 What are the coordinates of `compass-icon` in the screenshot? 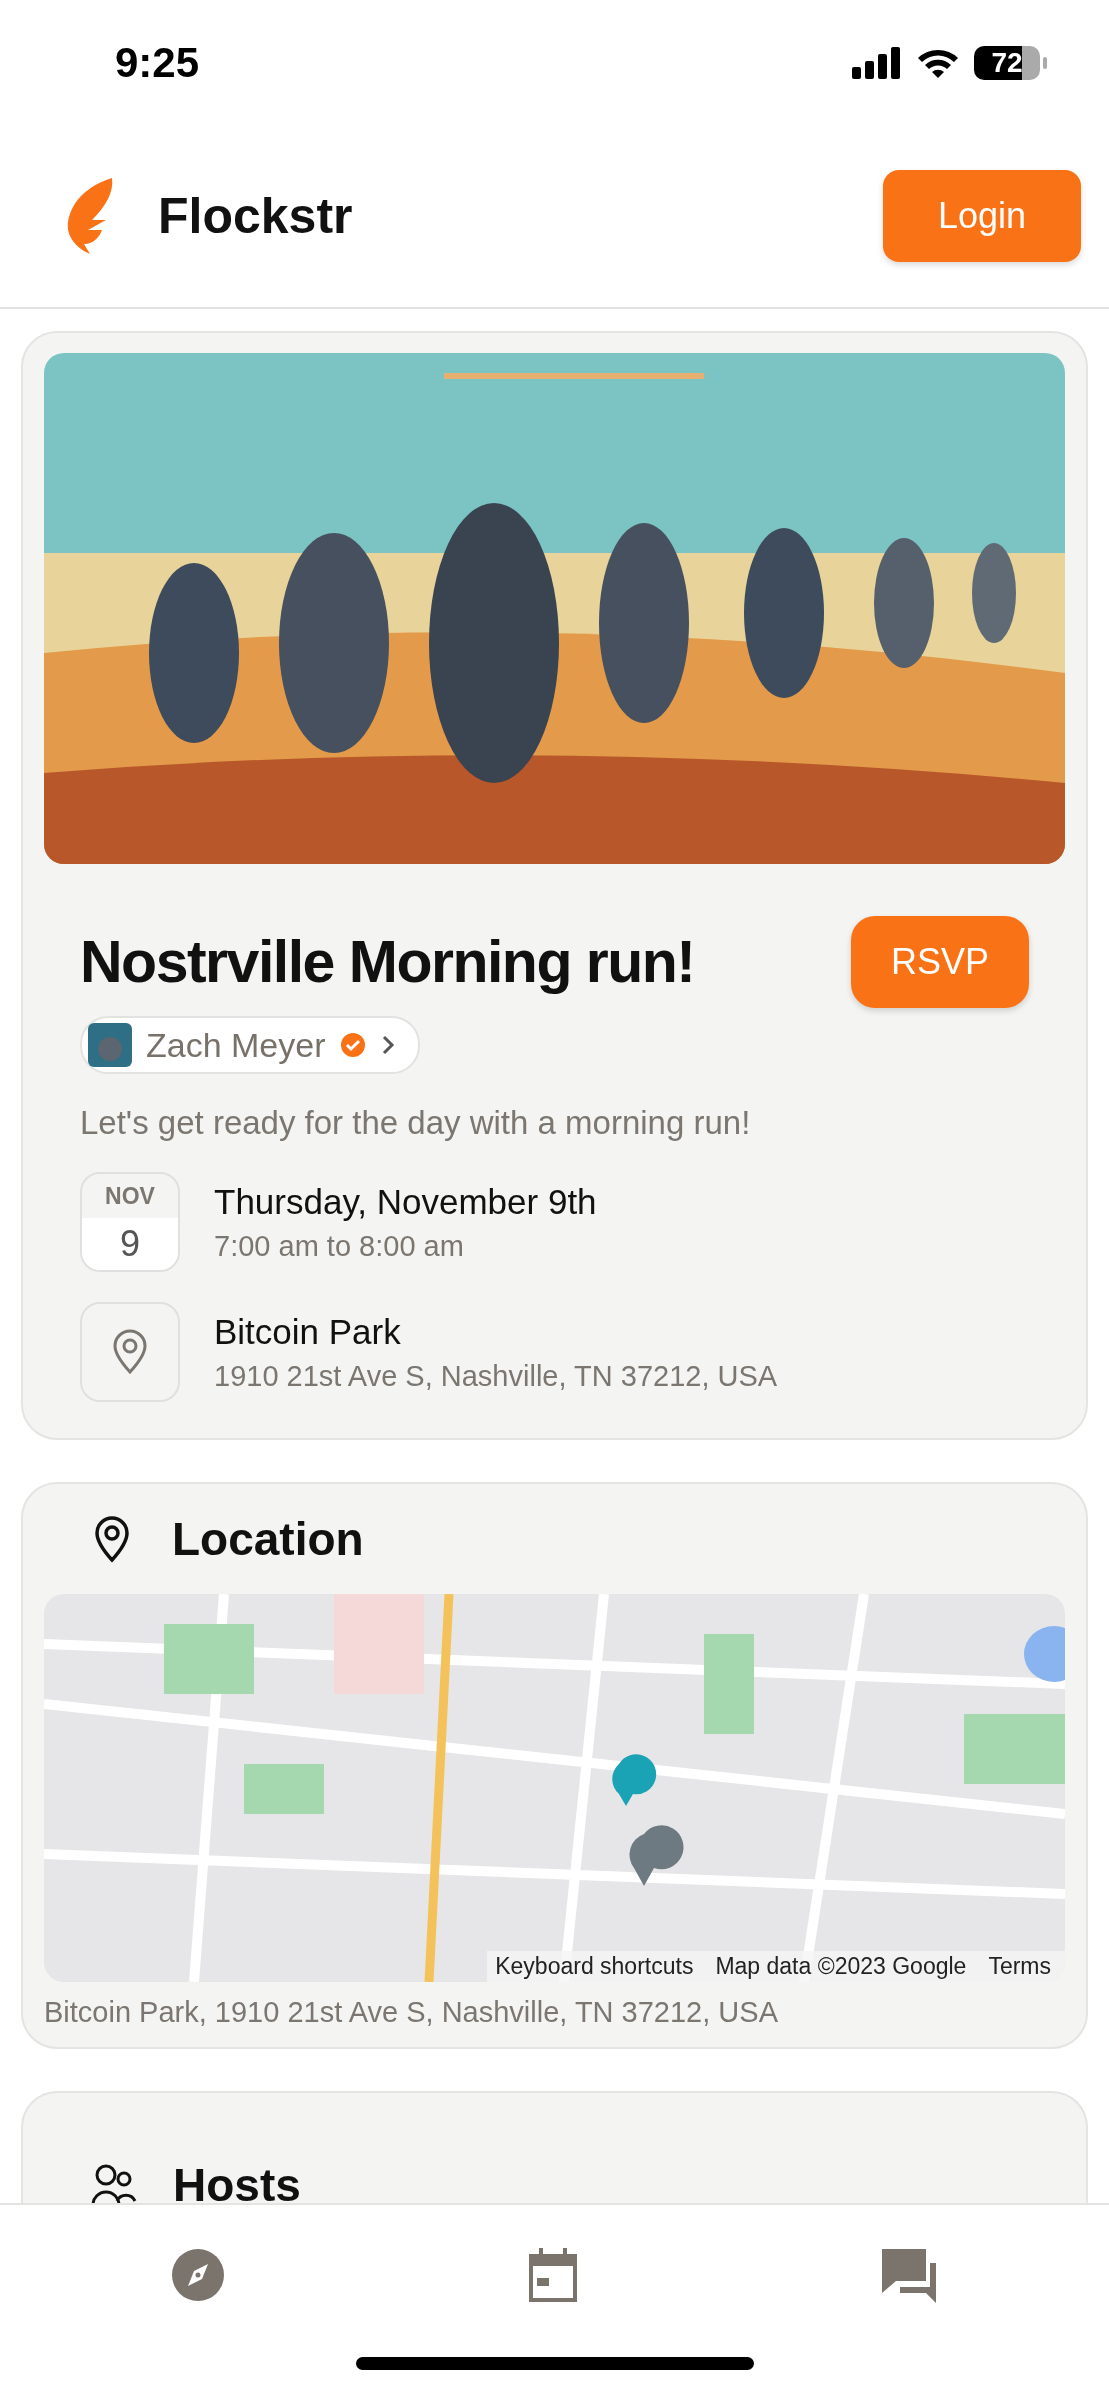 It's located at (197, 2275).